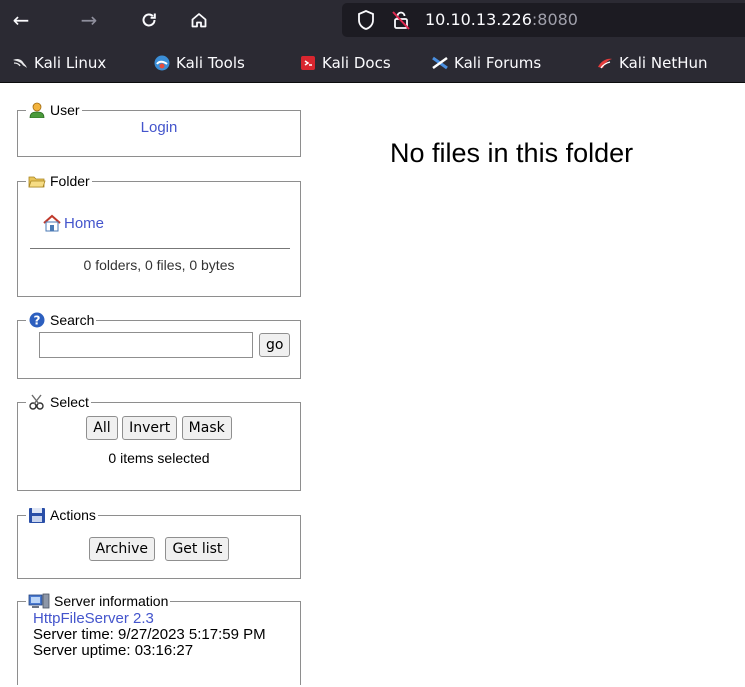 Image resolution: width=745 pixels, height=687 pixels. I want to click on kali-nethunter-icon, so click(605, 63).